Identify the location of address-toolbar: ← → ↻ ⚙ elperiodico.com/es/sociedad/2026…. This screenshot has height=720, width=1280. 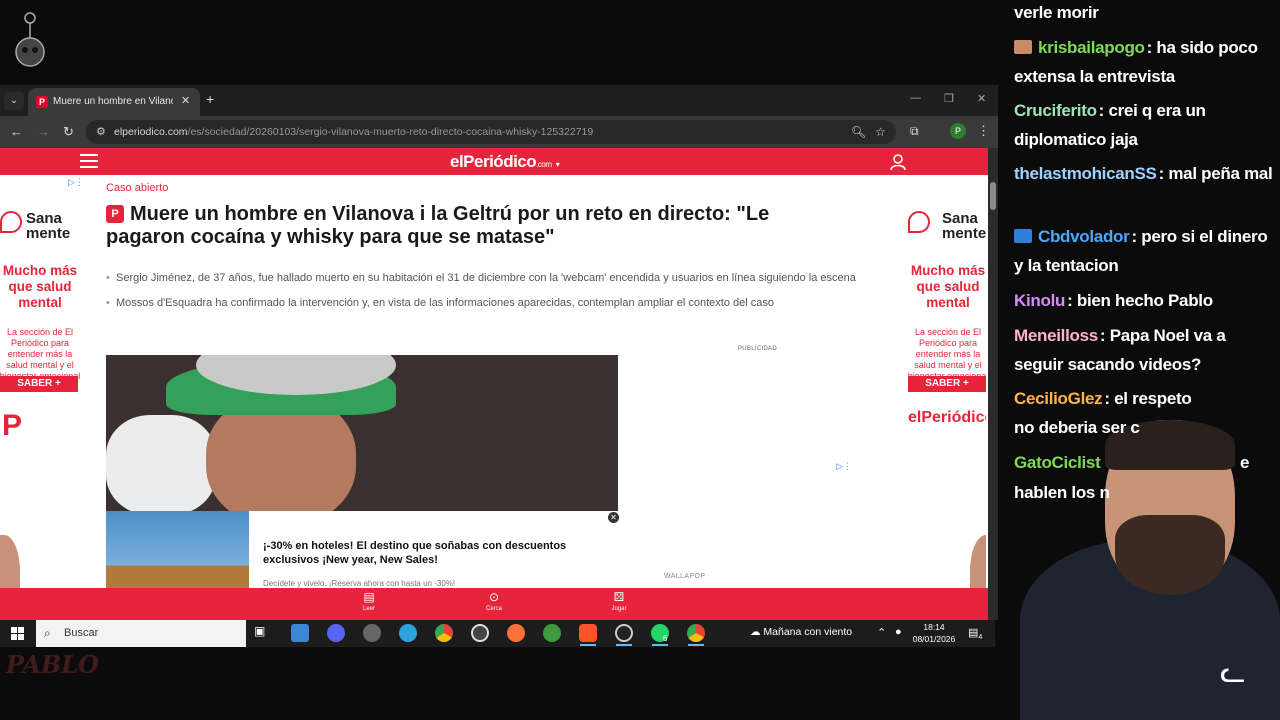
(499, 132).